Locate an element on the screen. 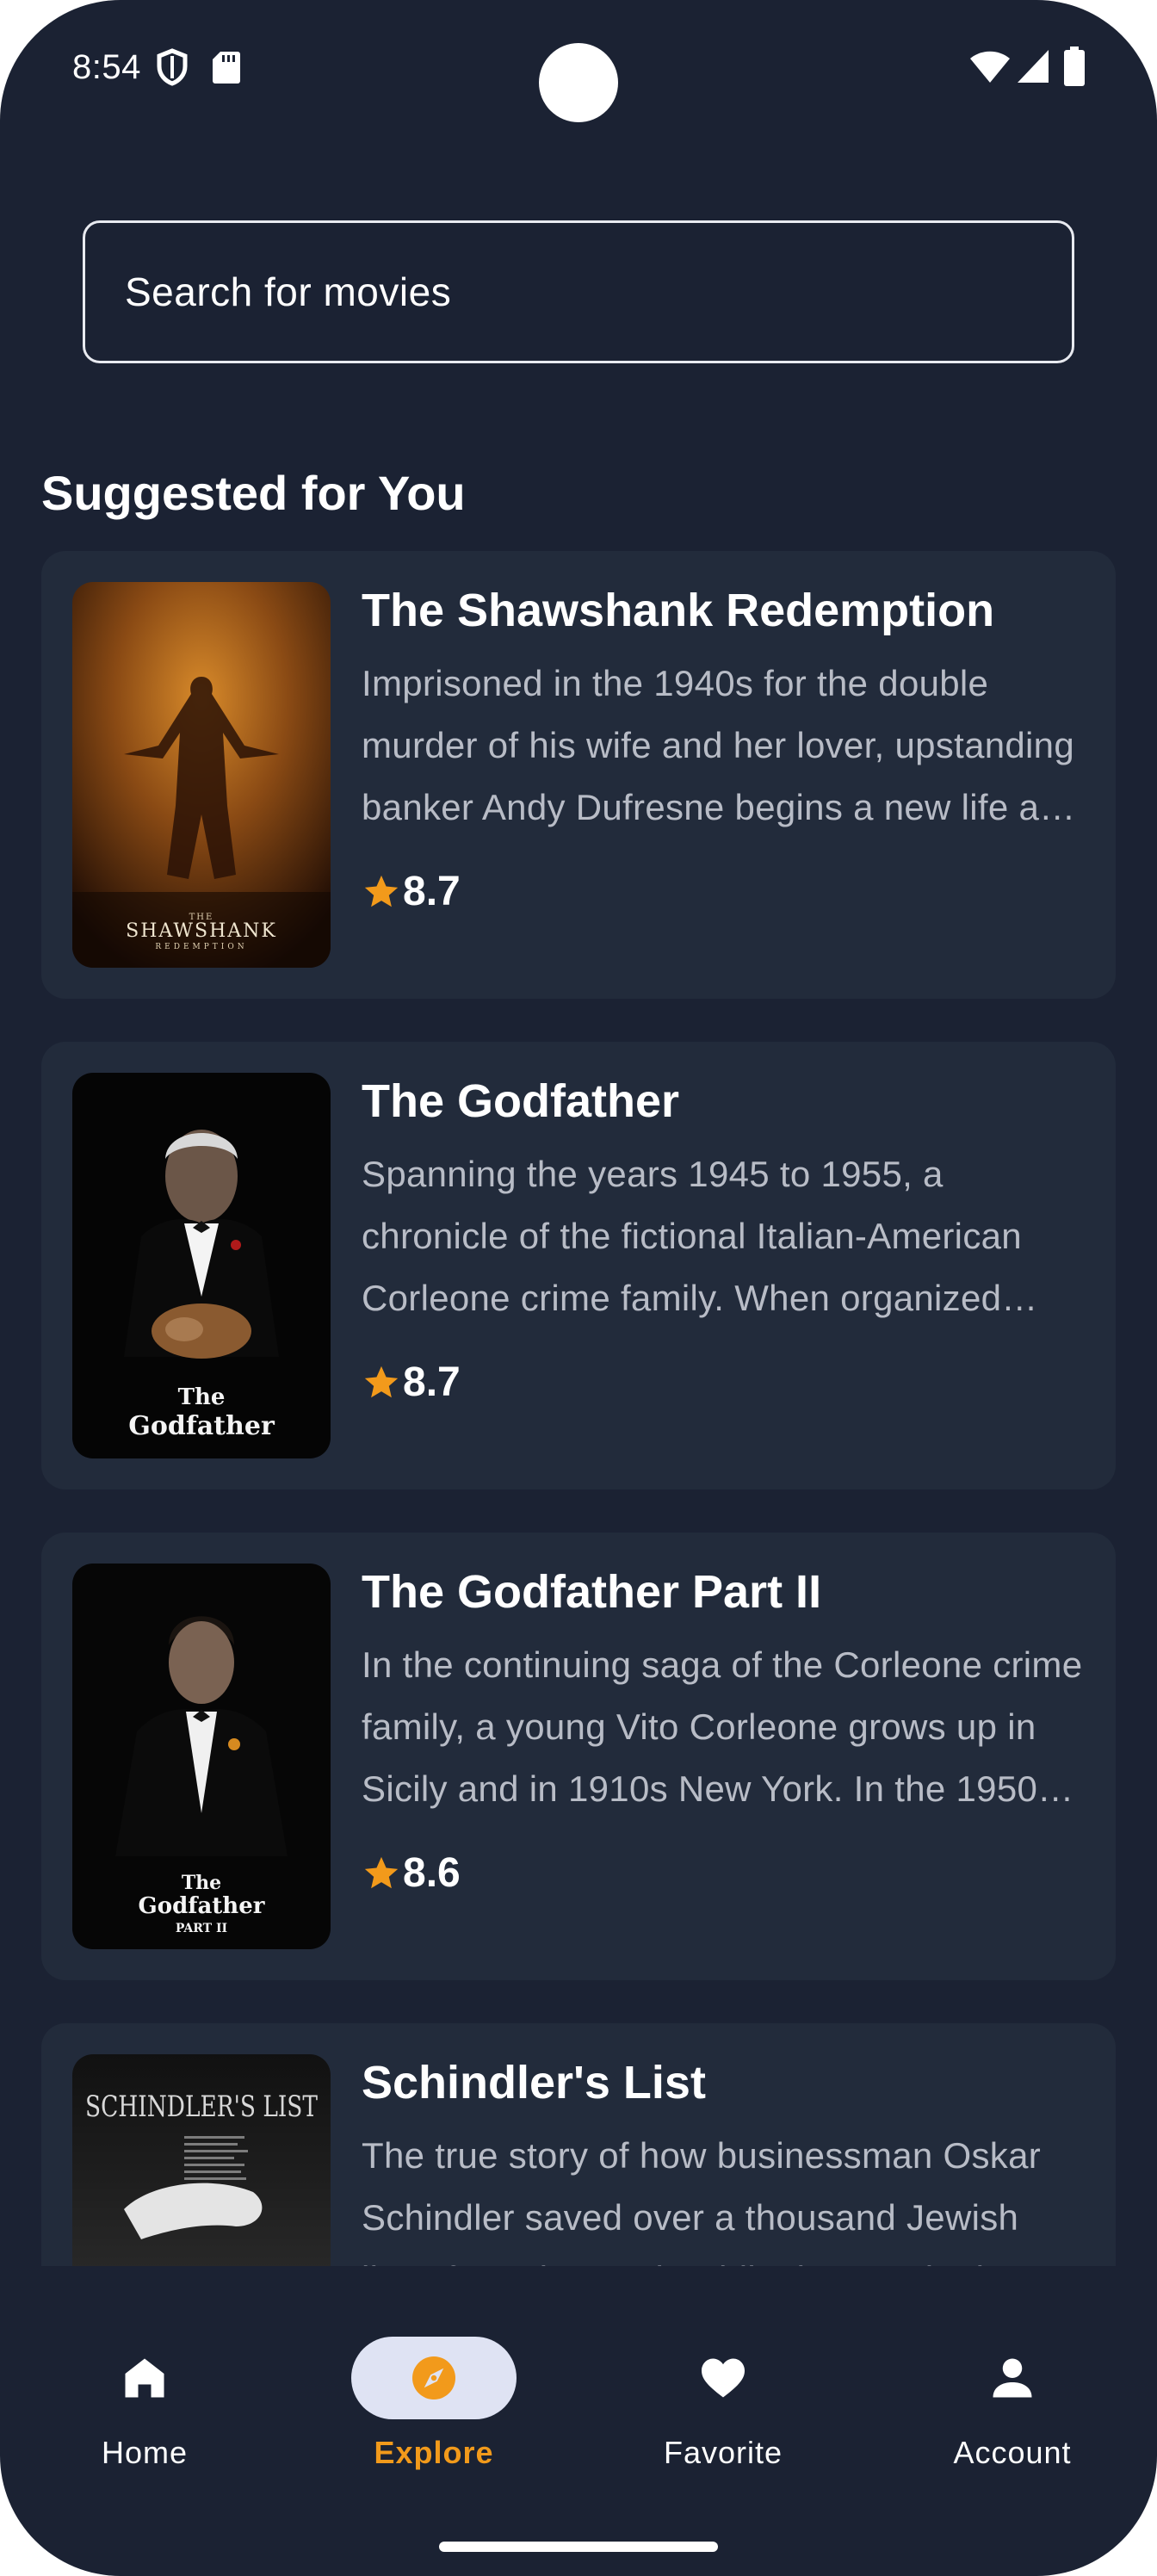 This screenshot has width=1157, height=2576. shield-icon is located at coordinates (173, 67).